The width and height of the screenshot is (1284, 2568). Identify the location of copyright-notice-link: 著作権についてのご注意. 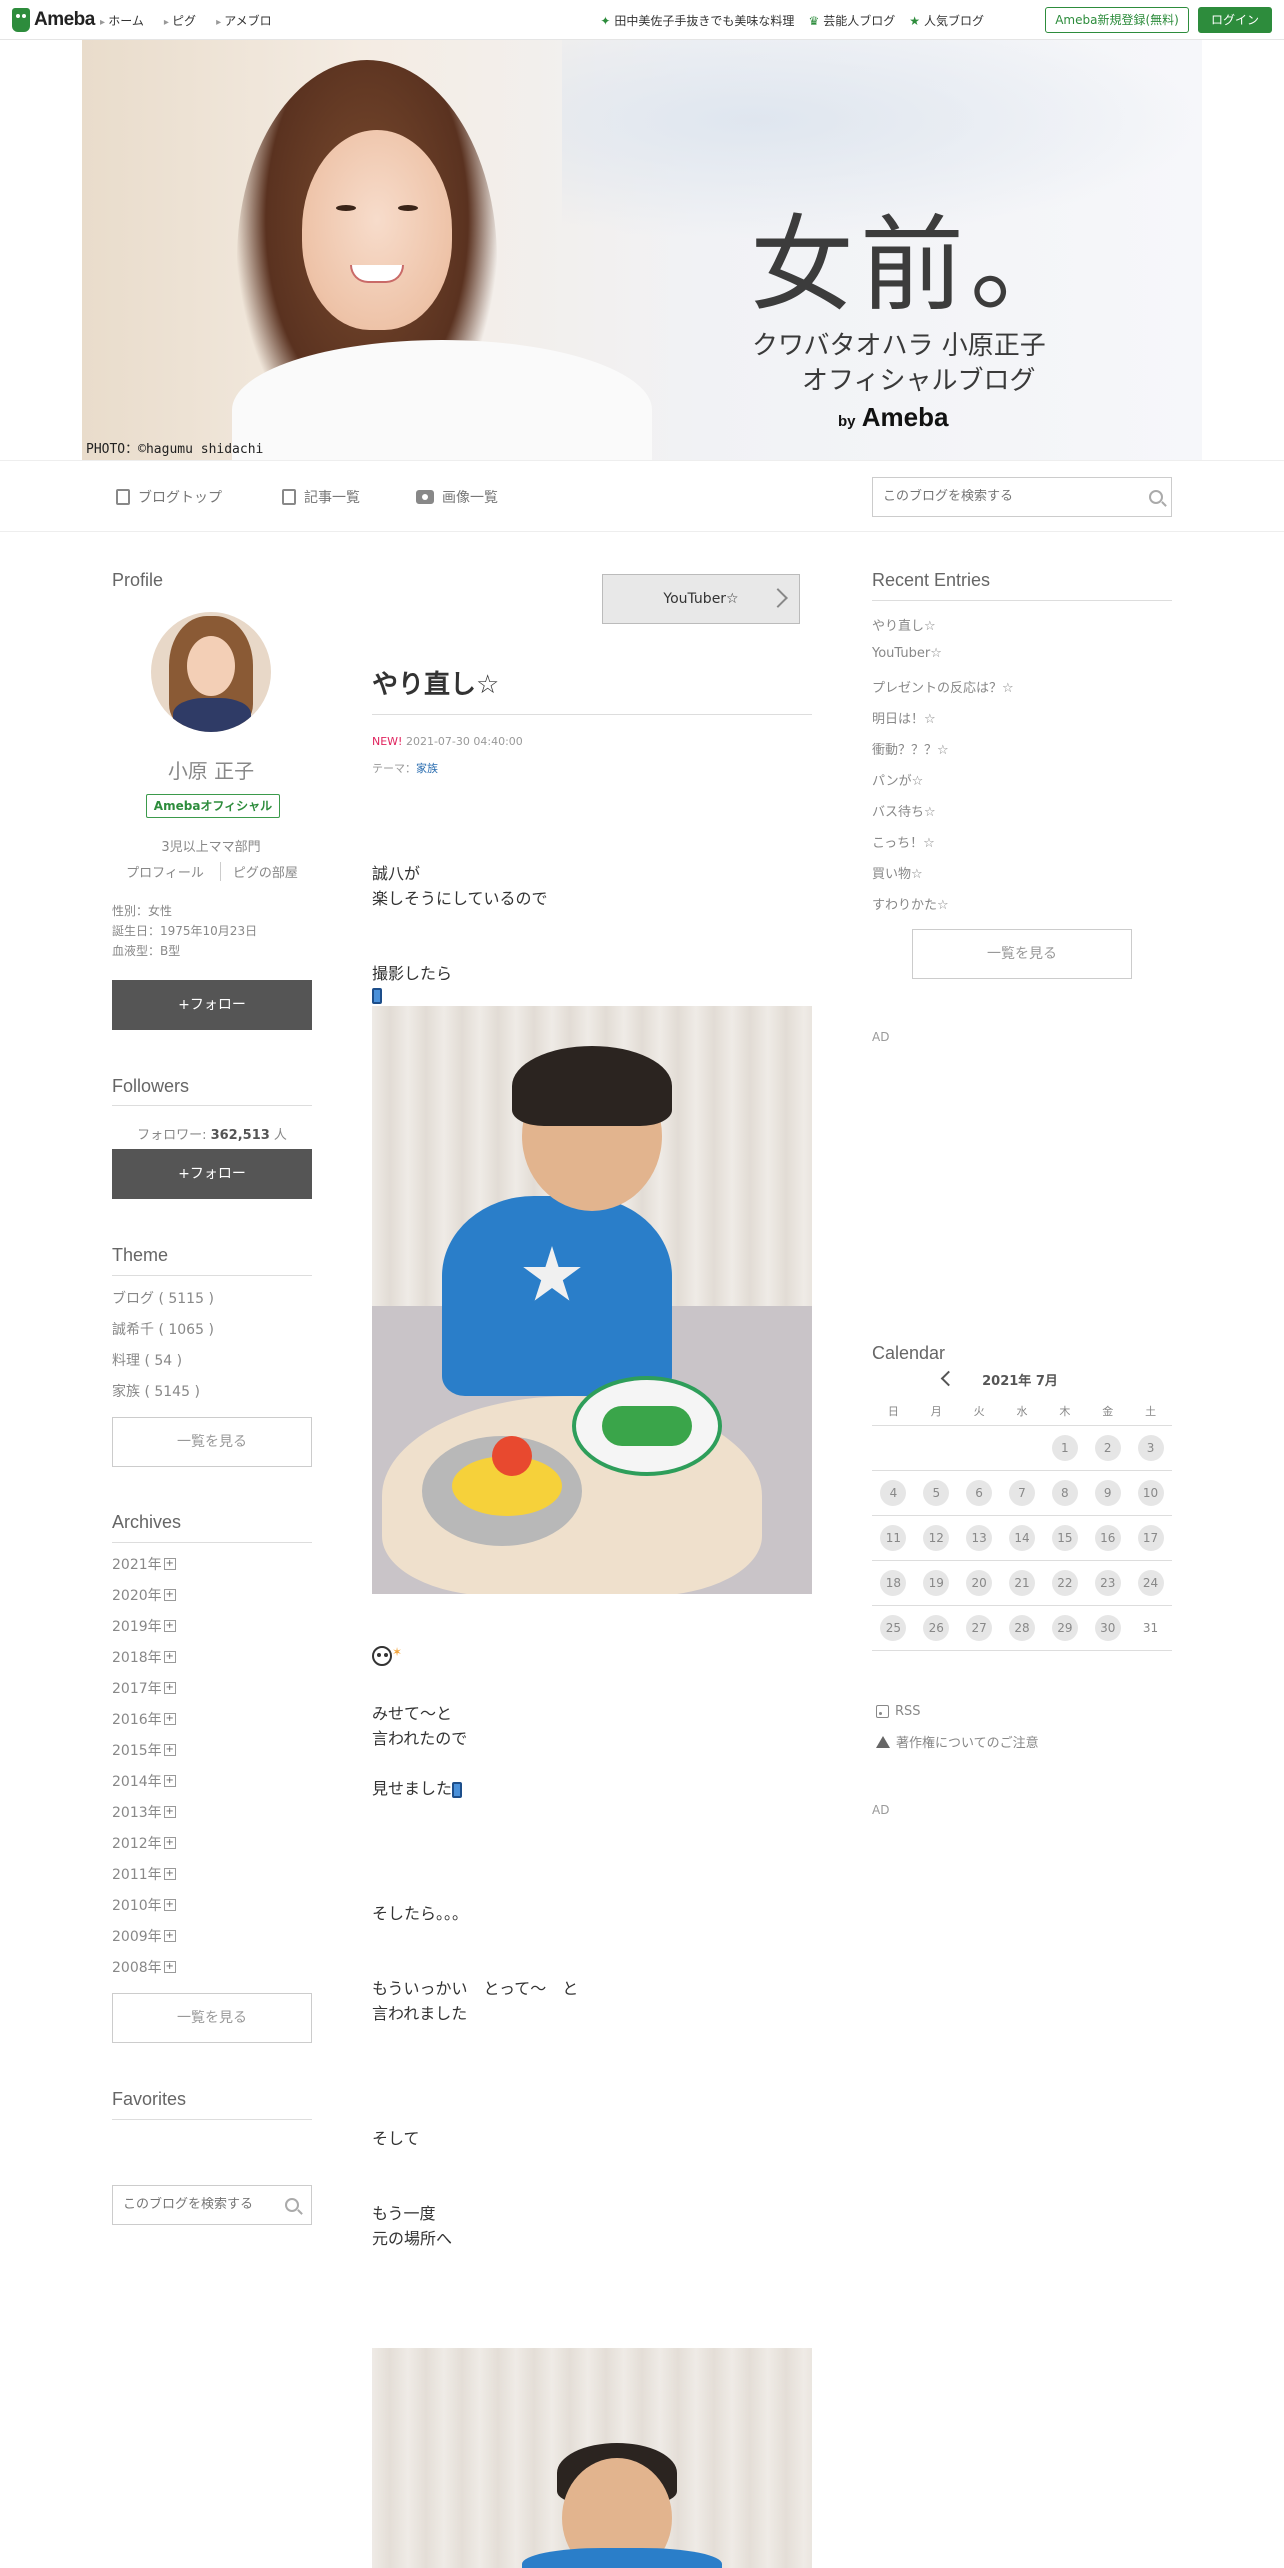
(957, 1741).